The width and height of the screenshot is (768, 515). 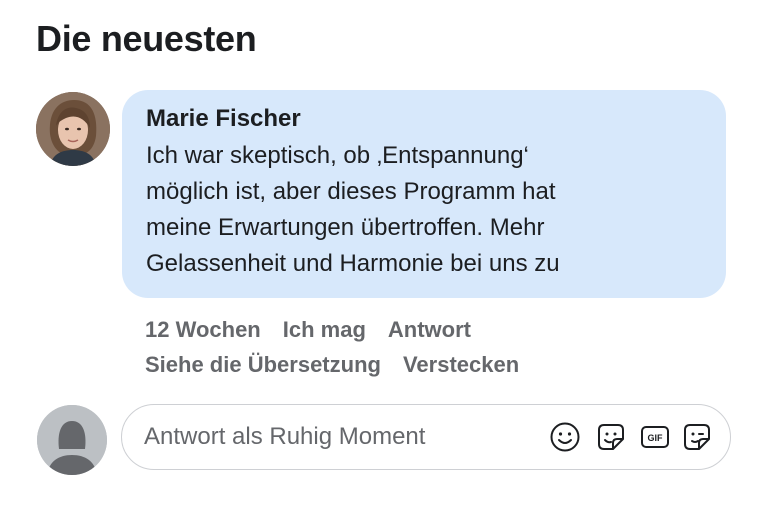 I want to click on avatar-sticker-icon, so click(x=697, y=437).